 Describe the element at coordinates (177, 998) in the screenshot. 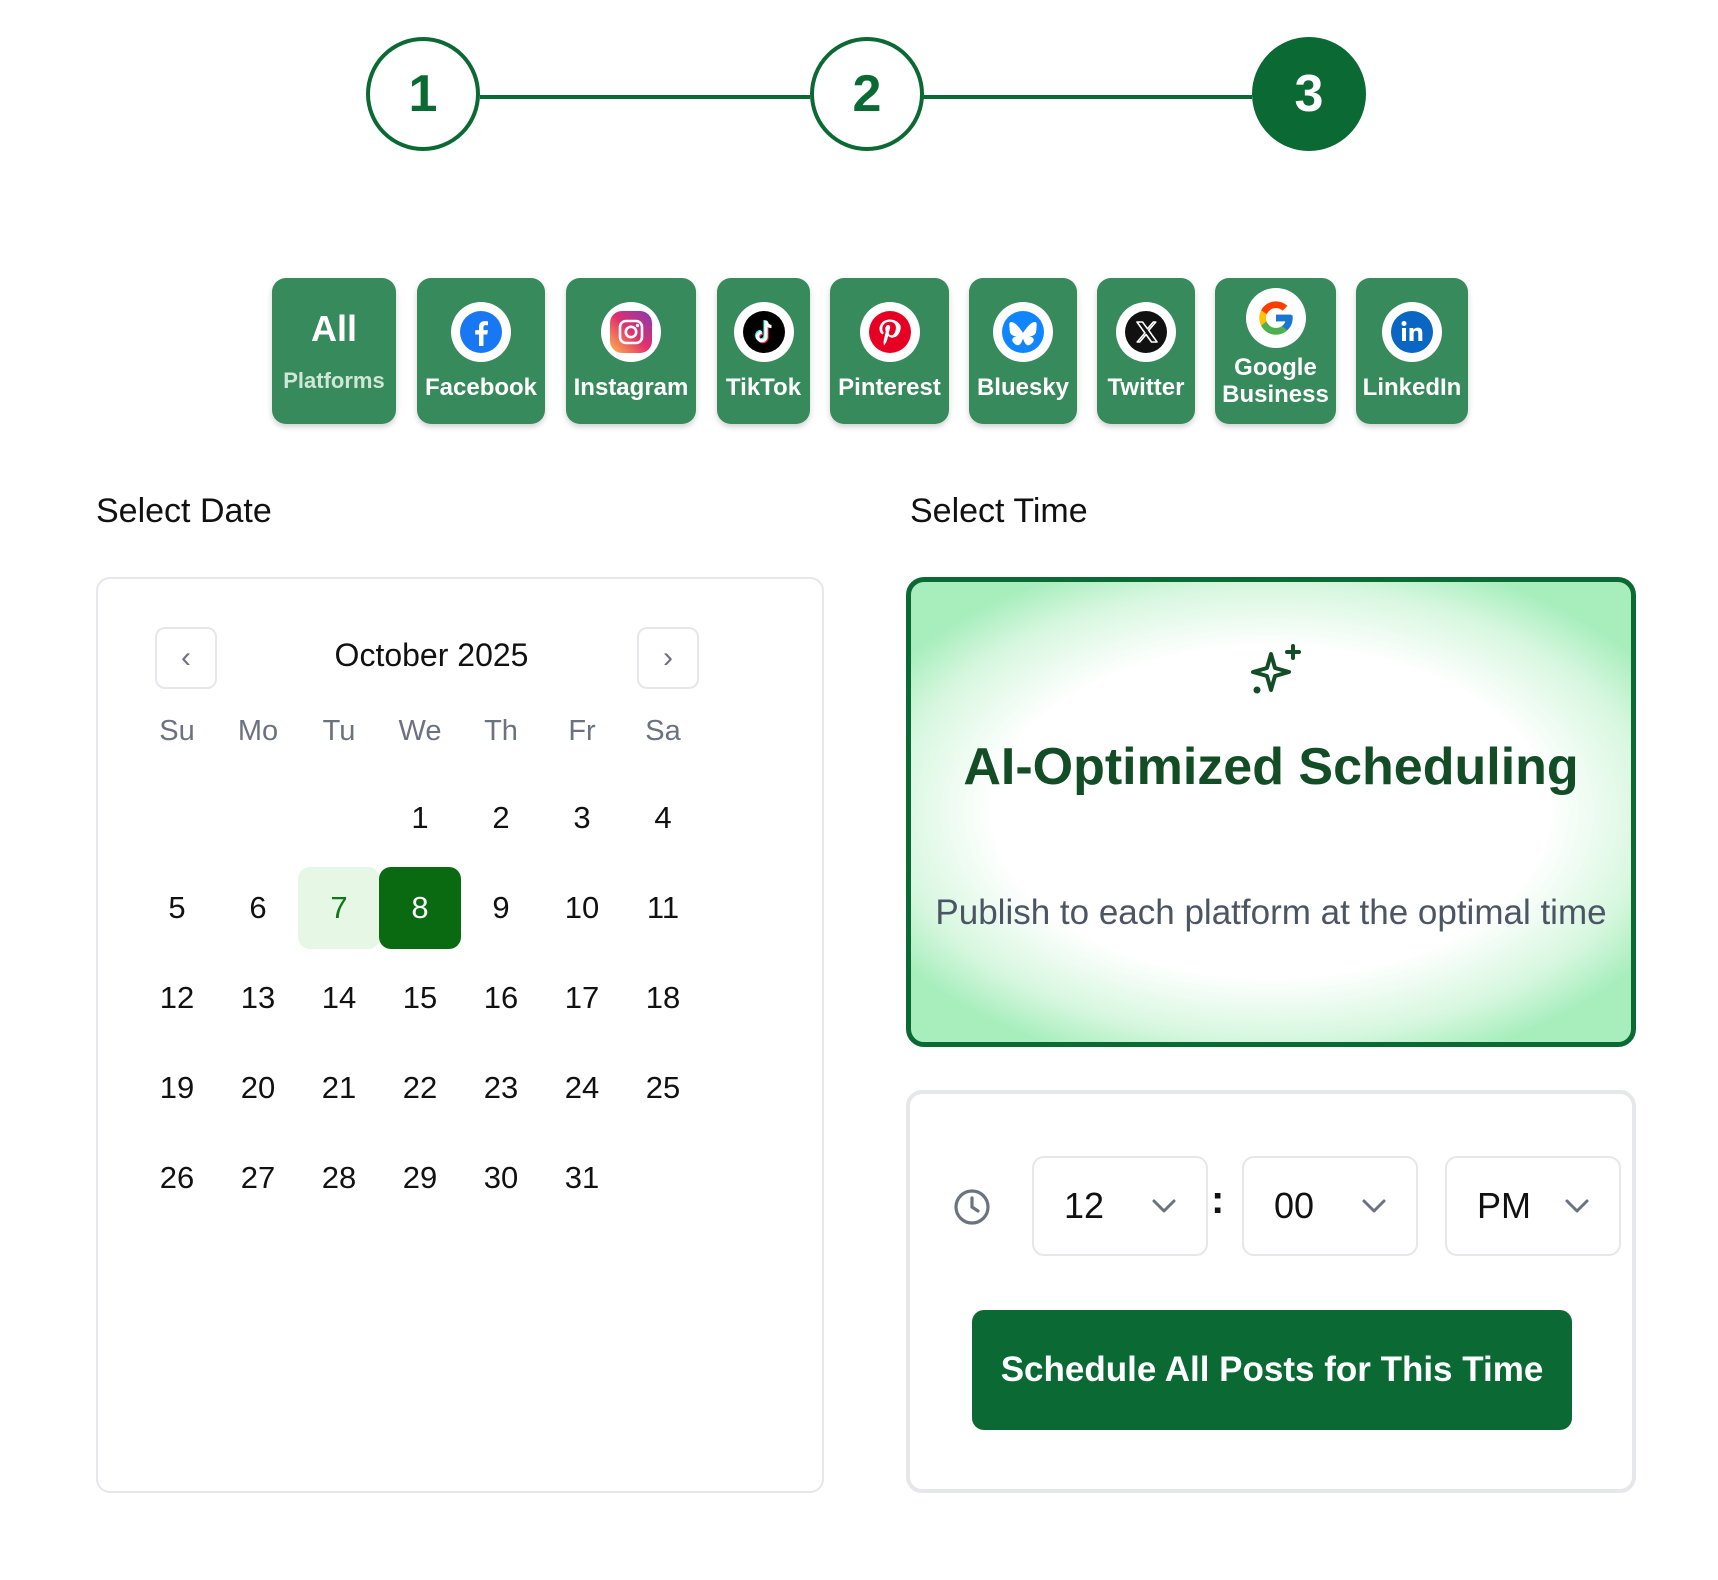

I see `calendar-day: 12` at that location.